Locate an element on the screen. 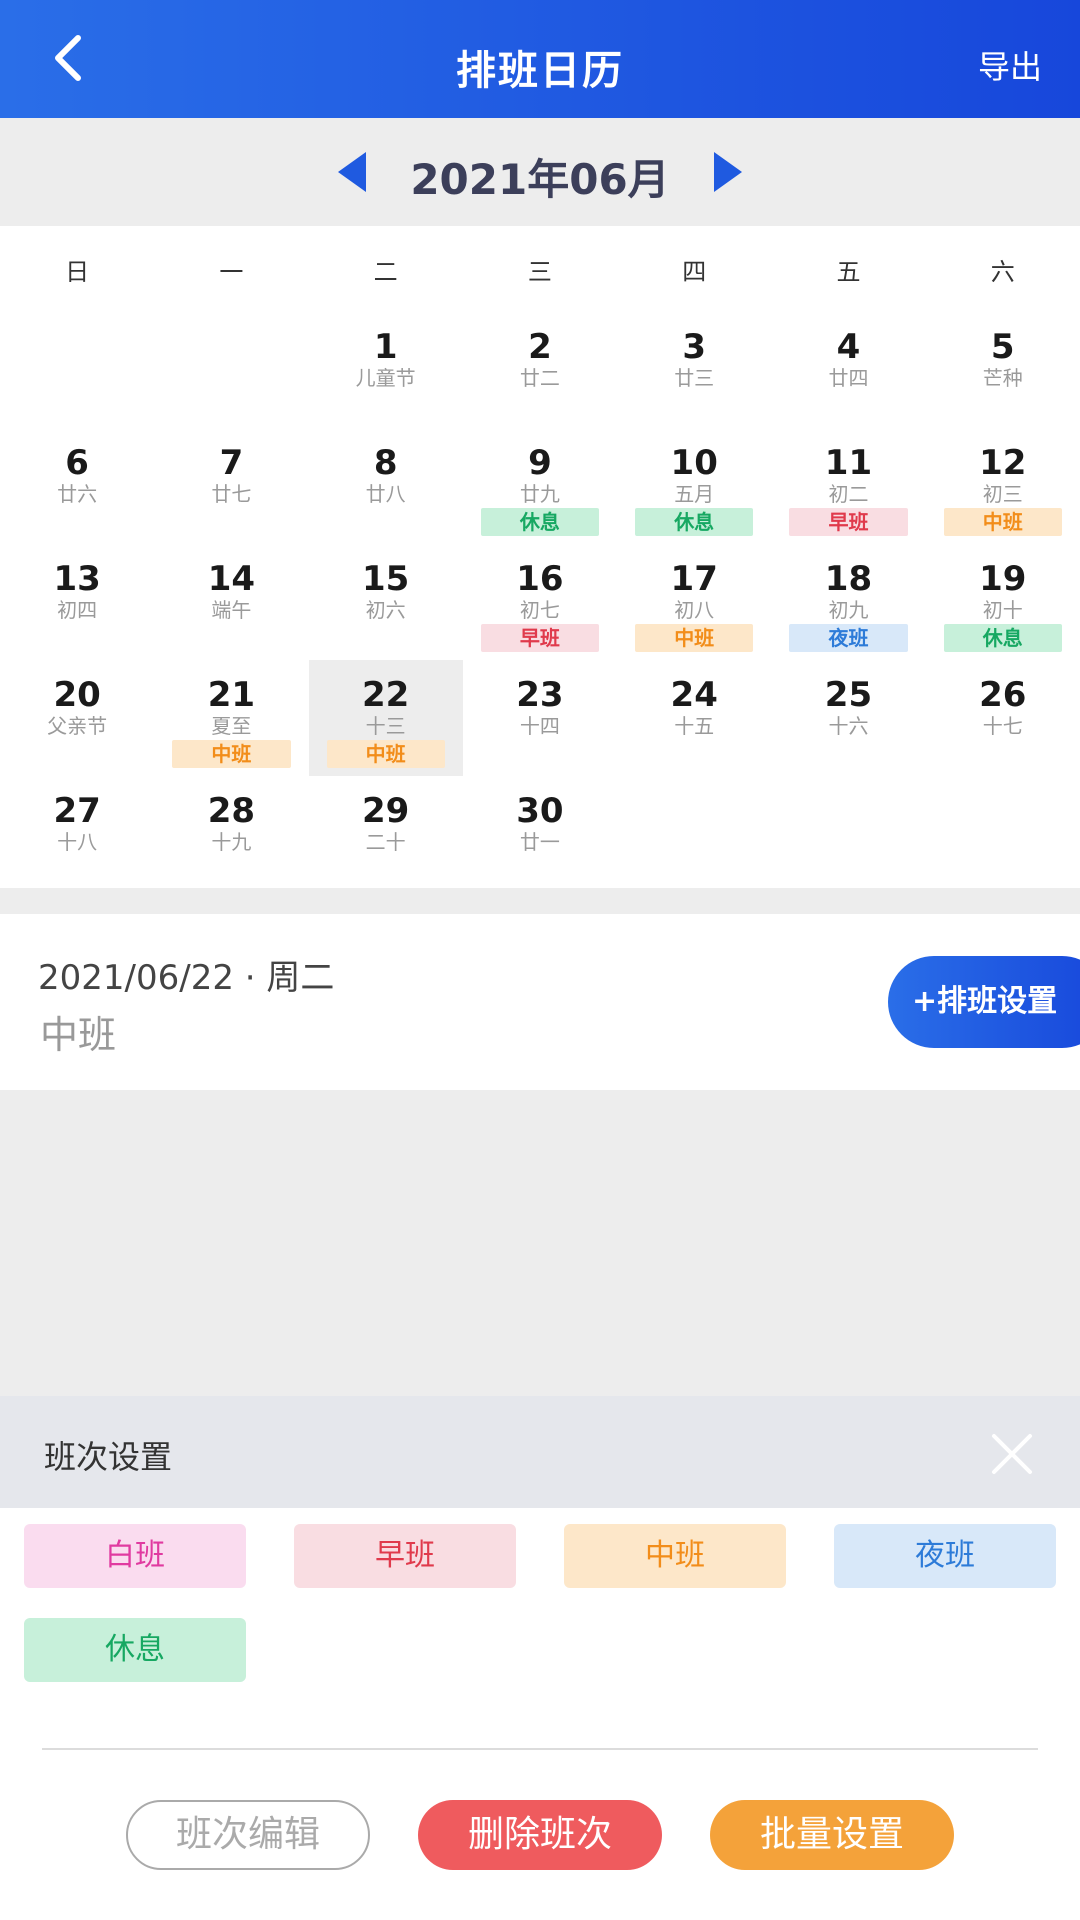 This screenshot has height=1920, width=1080. selected-day-info: 2021/06/22 · 周二 中班 +排班设置 is located at coordinates (540, 1002).